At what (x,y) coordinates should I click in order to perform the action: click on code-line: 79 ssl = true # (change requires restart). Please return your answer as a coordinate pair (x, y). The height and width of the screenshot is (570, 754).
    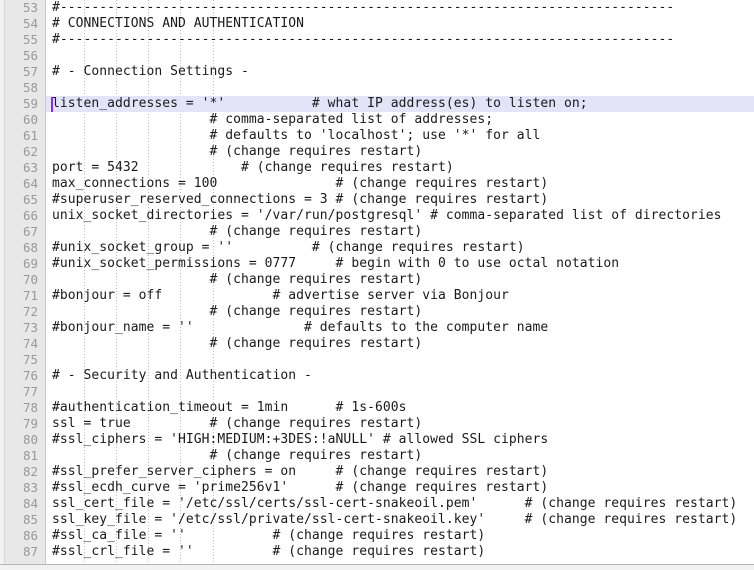
    Looking at the image, I should click on (377, 424).